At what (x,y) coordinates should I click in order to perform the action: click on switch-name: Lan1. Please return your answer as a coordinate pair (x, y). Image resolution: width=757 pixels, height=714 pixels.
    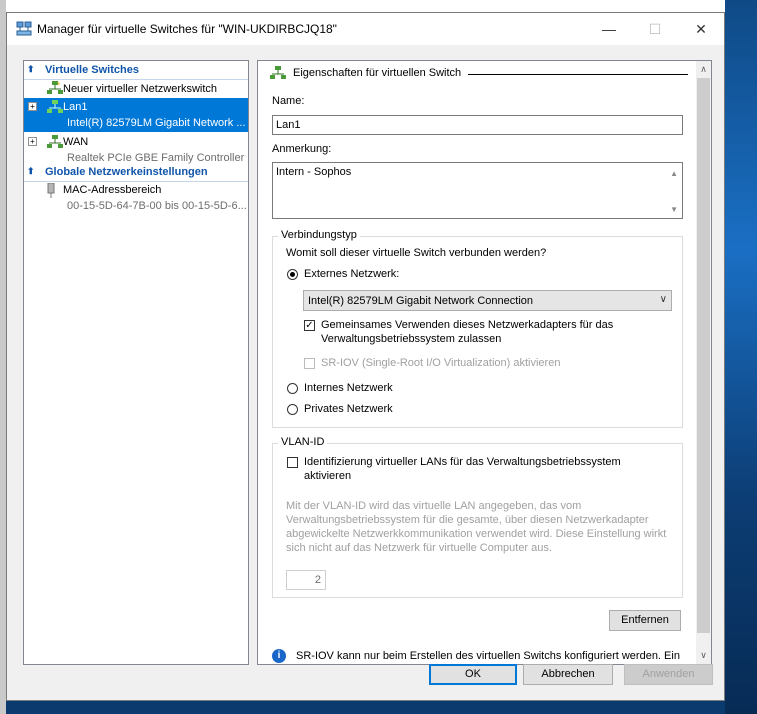
    Looking at the image, I should click on (75, 107).